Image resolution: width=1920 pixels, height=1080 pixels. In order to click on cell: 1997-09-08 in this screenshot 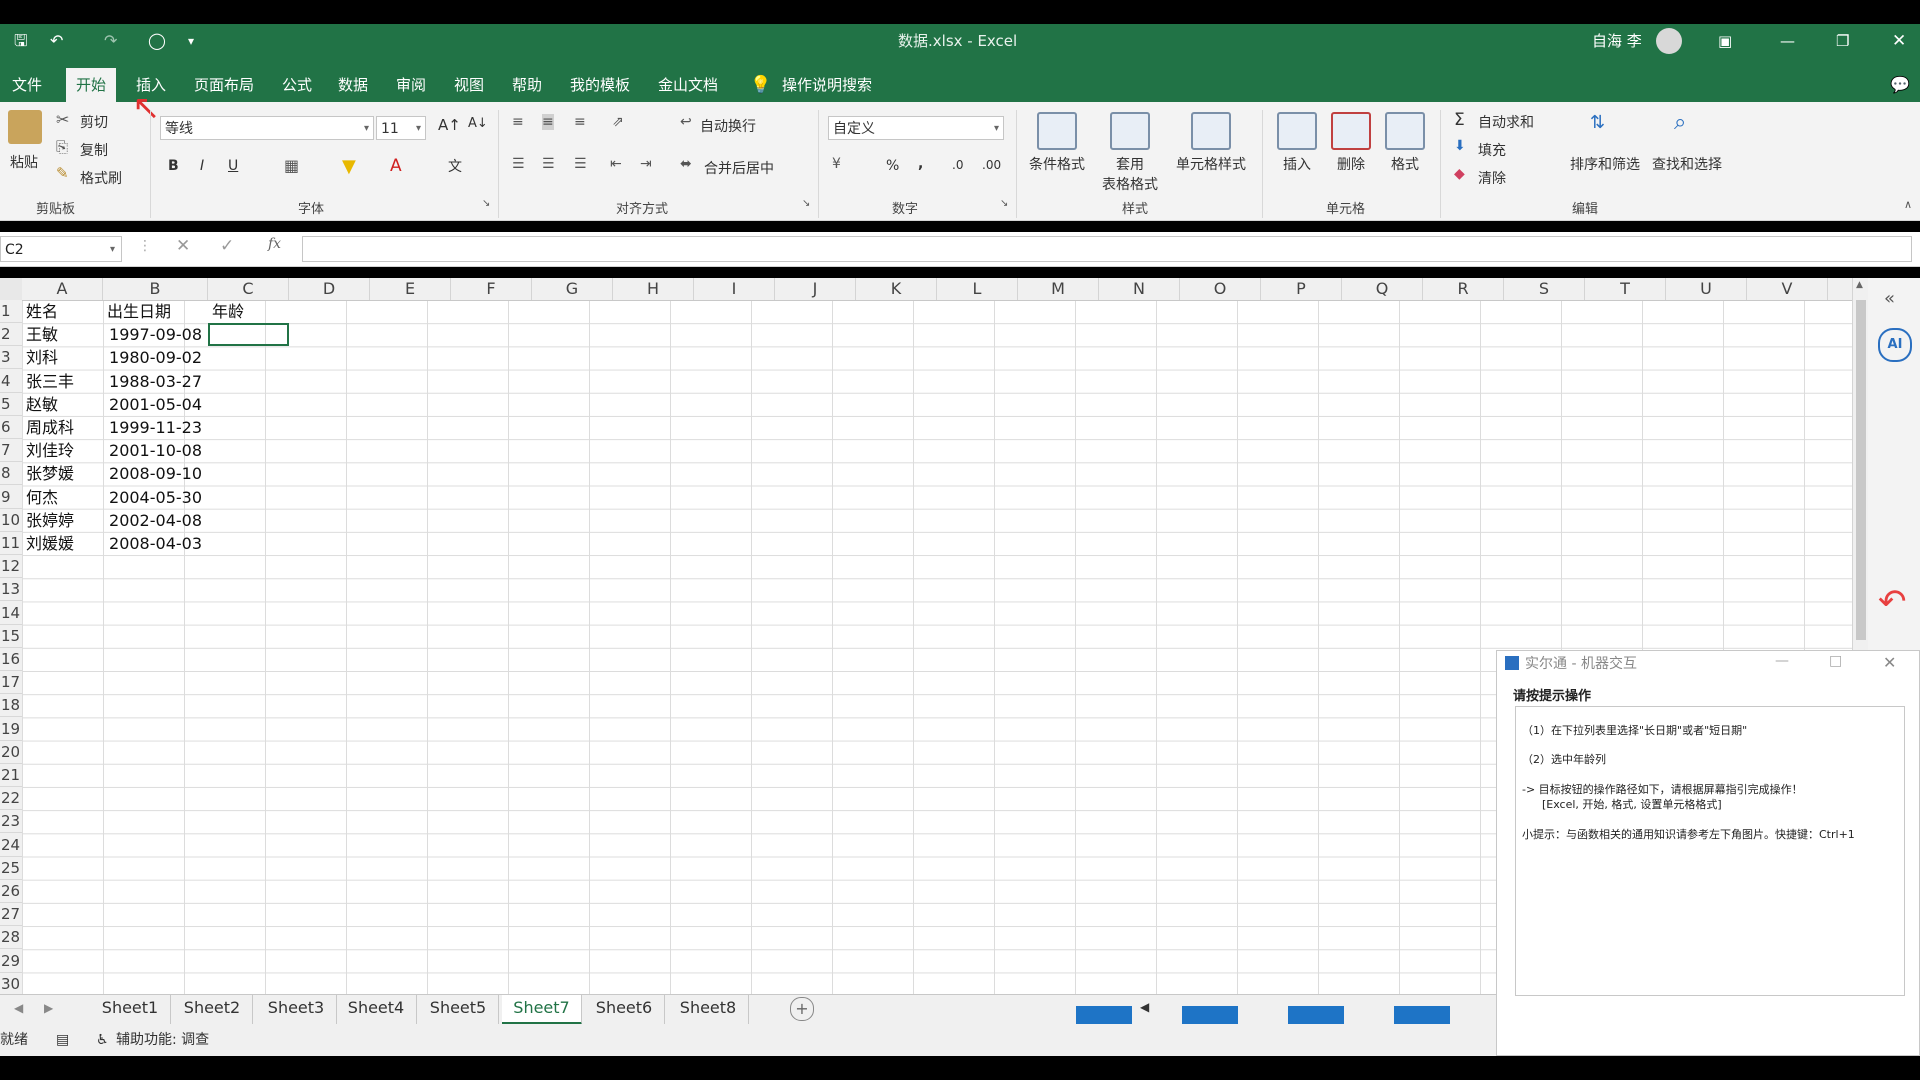, I will do `click(152, 334)`.